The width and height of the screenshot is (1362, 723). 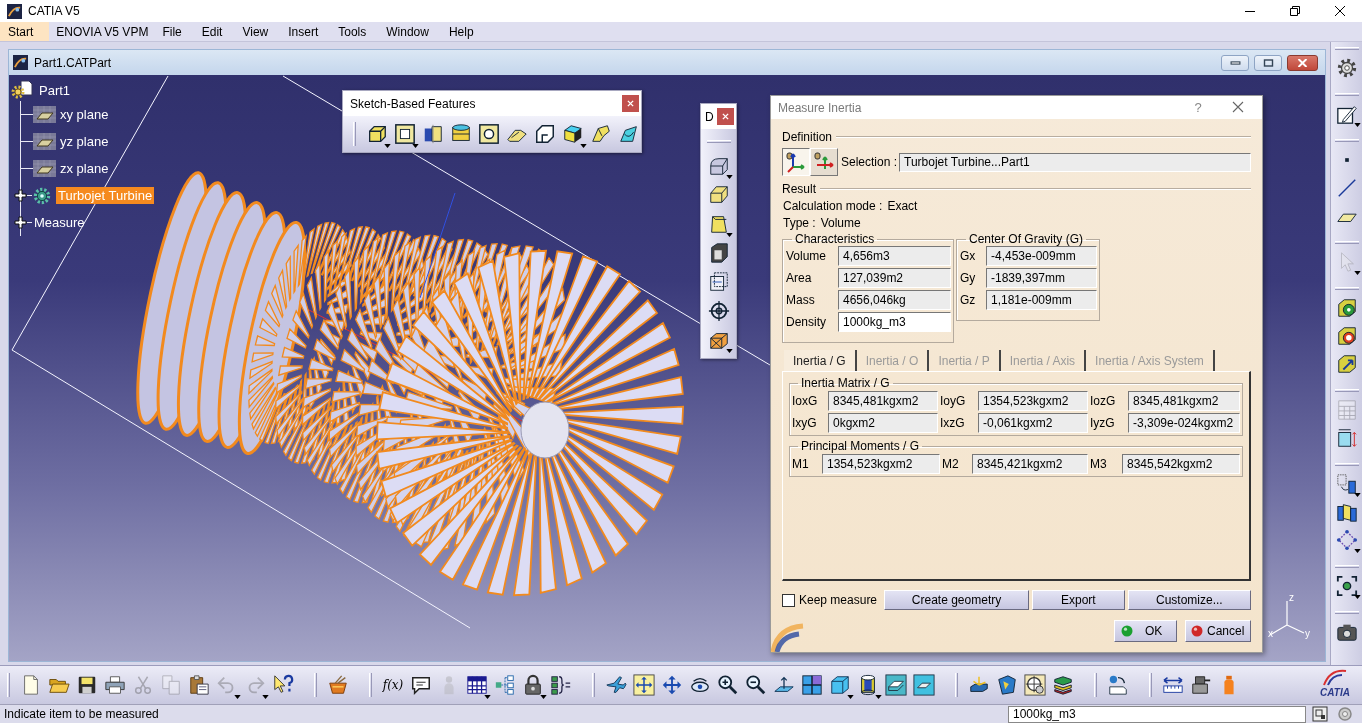 I want to click on menu-item: Tools, so click(x=352, y=31).